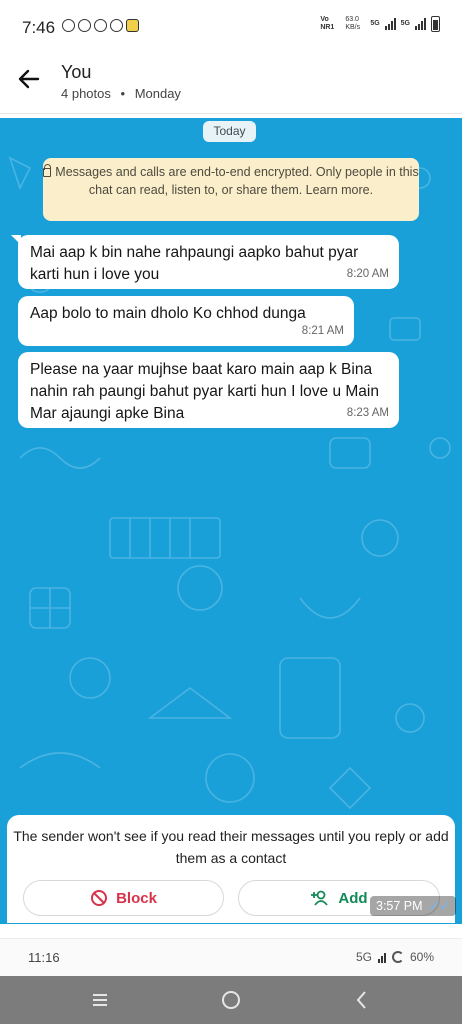 This screenshot has height=1024, width=462. Describe the element at coordinates (390, 24) in the screenshot. I see `signal-icon` at that location.